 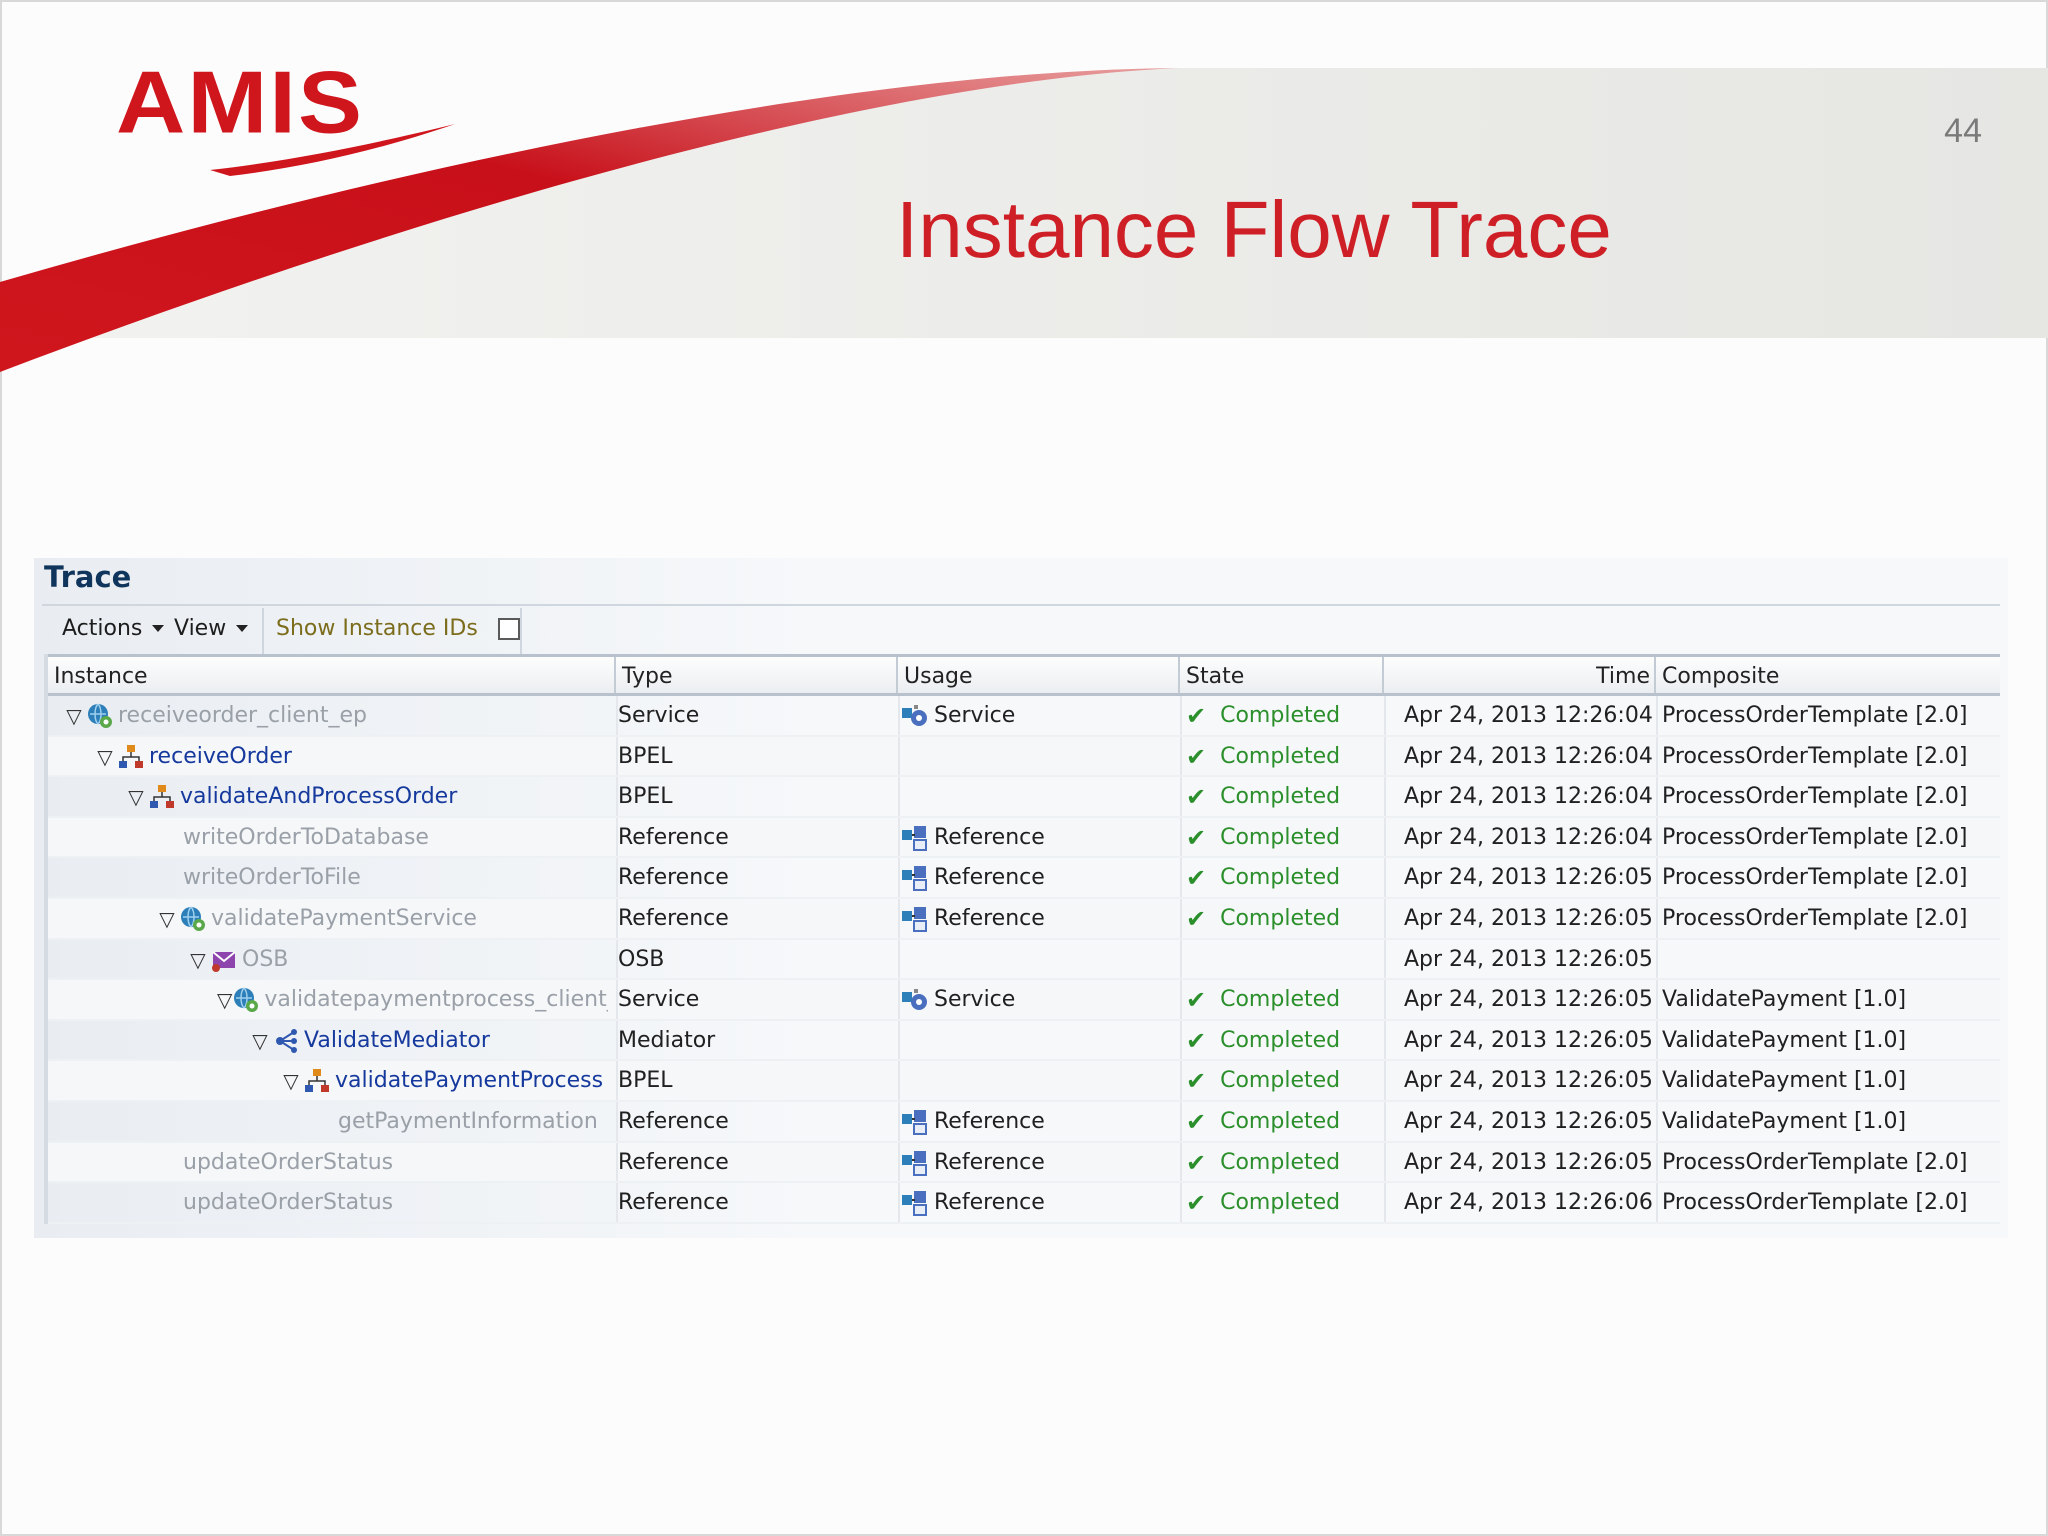 What do you see at coordinates (1282, 675) in the screenshot?
I see `column-header-state: State` at bounding box center [1282, 675].